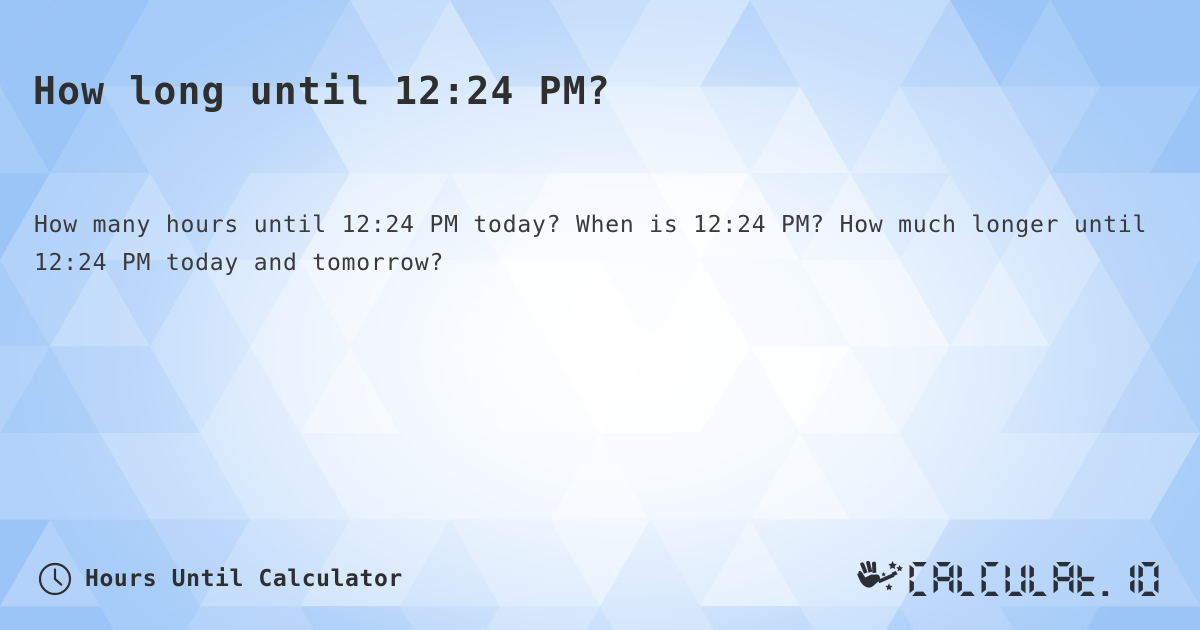 Image resolution: width=1200 pixels, height=630 pixels. Describe the element at coordinates (55, 579) in the screenshot. I see `clock-icon` at that location.